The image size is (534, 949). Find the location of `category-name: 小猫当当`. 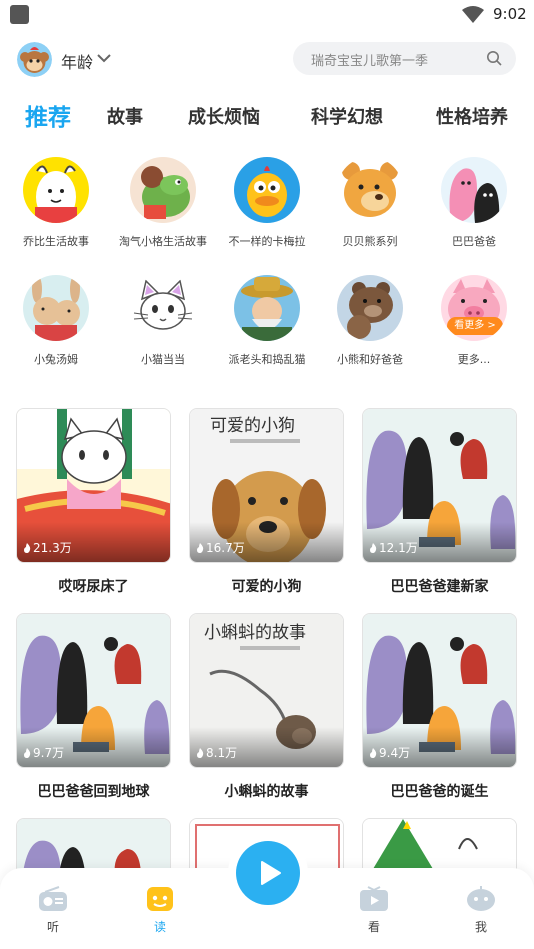

category-name: 小猫当当 is located at coordinates (163, 359).